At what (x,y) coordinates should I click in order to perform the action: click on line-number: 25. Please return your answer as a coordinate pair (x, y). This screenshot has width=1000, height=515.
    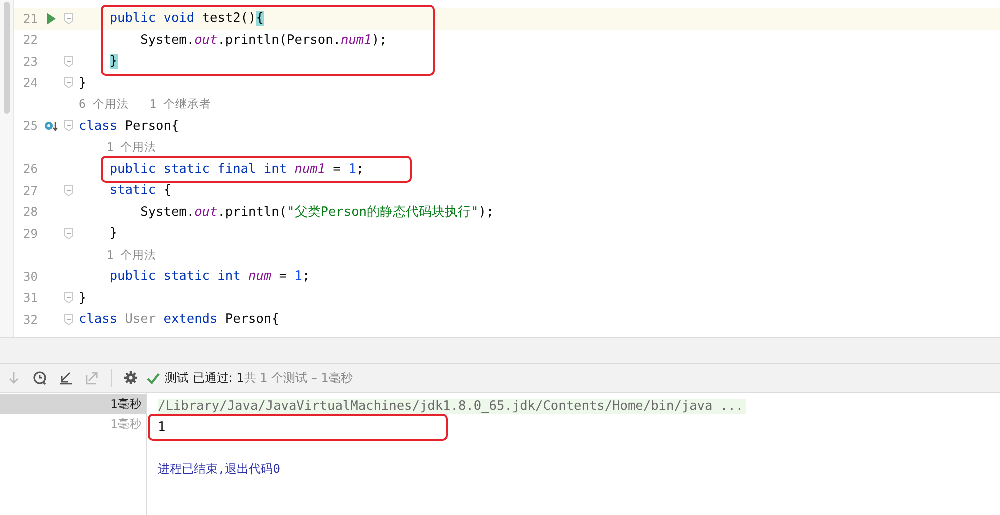
    Looking at the image, I should click on (31, 126).